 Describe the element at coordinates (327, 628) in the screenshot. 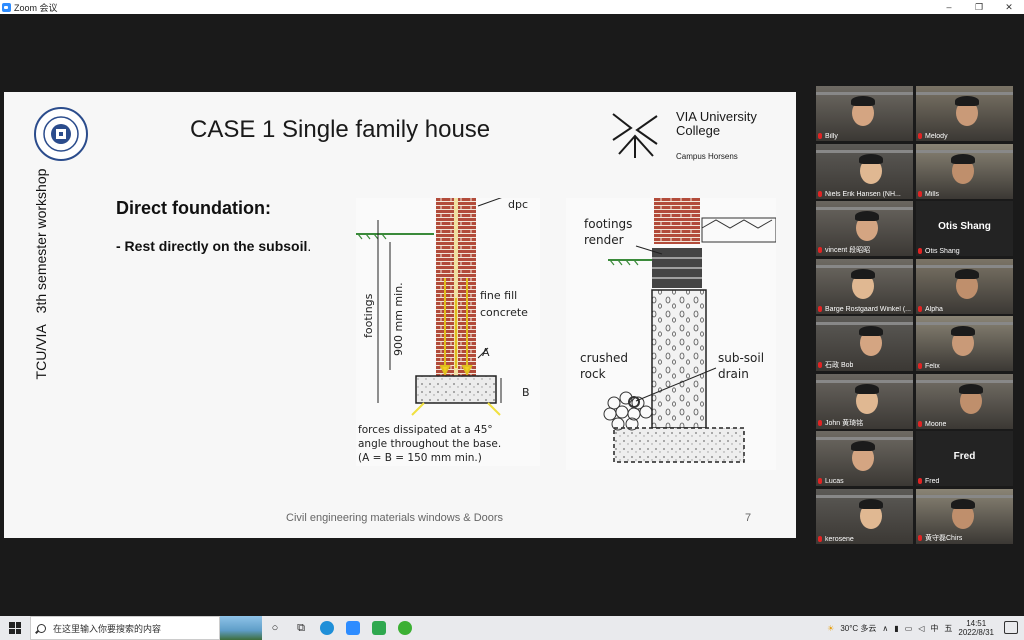

I see `edge-icon` at that location.